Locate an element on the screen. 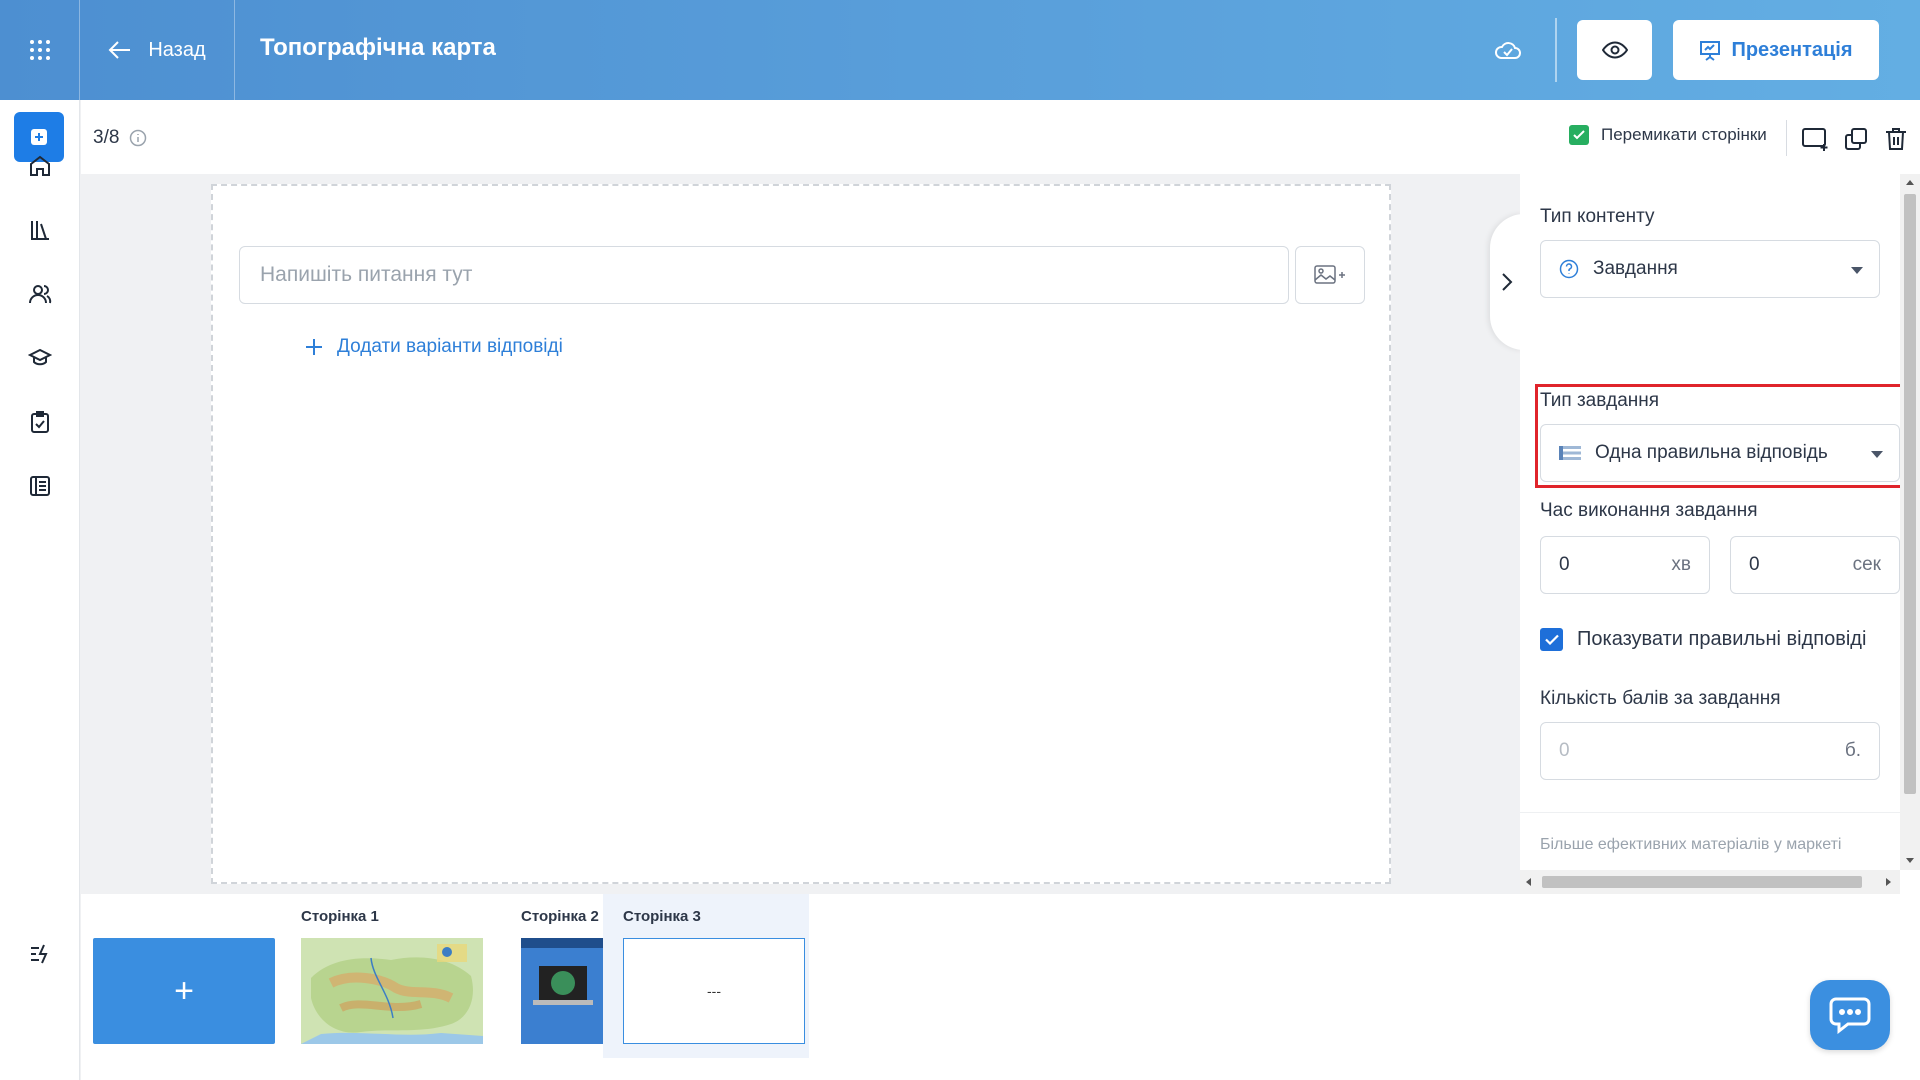 Image resolution: width=1920 pixels, height=1080 pixels. library-icon is located at coordinates (40, 230).